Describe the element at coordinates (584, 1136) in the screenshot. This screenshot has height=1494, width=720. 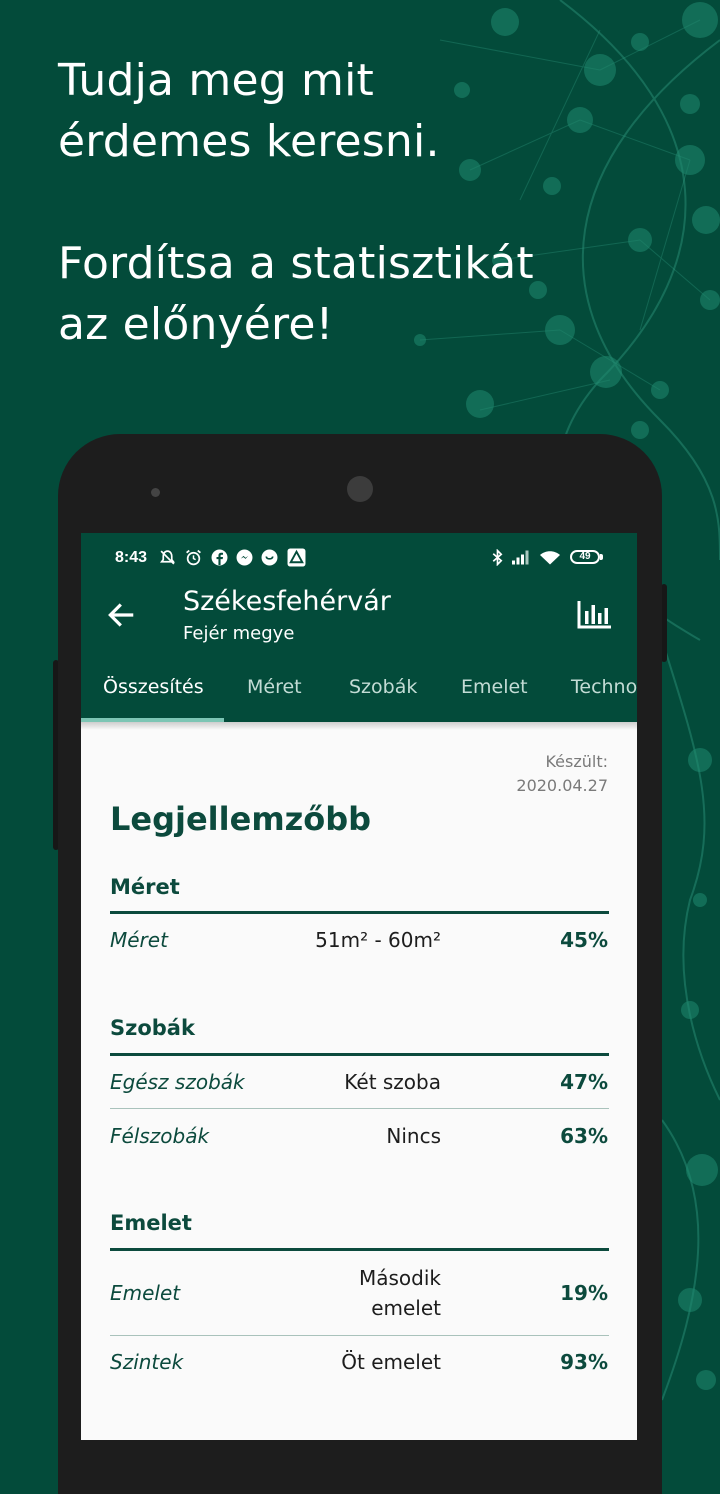
I see `row-percent: 63%` at that location.